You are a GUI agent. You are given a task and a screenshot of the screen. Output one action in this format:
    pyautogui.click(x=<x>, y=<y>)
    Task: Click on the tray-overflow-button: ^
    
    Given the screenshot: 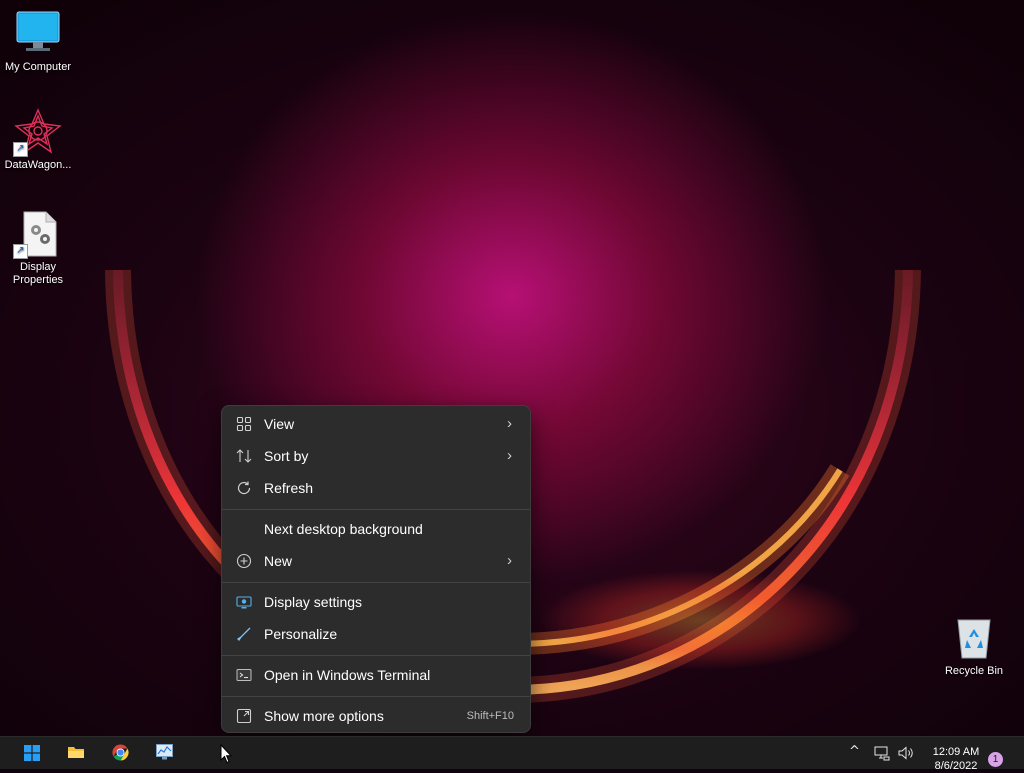 What is the action you would take?
    pyautogui.click(x=855, y=753)
    